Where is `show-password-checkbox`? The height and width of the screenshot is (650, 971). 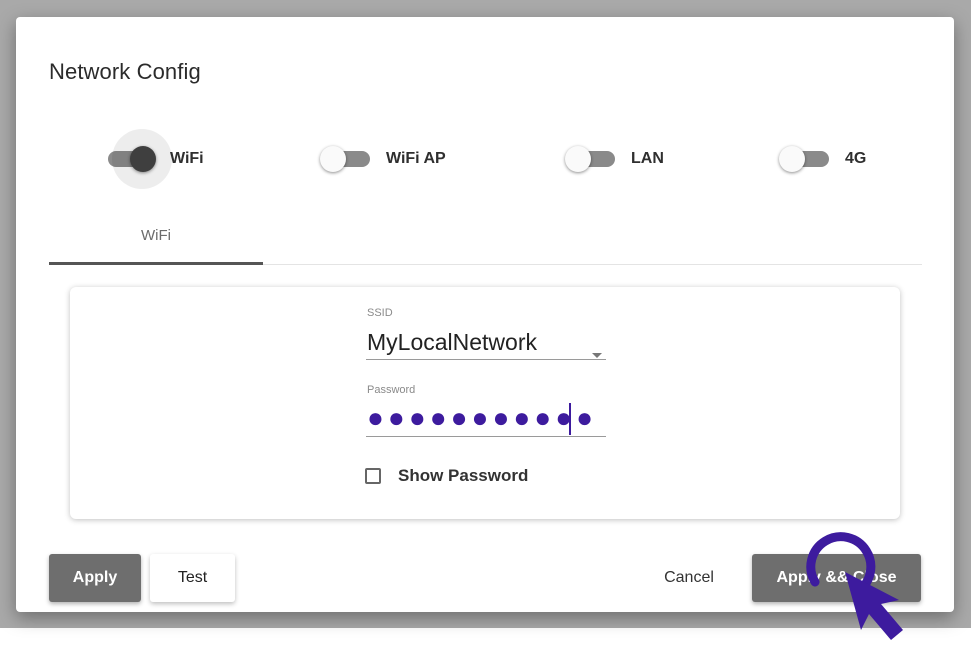 show-password-checkbox is located at coordinates (373, 476).